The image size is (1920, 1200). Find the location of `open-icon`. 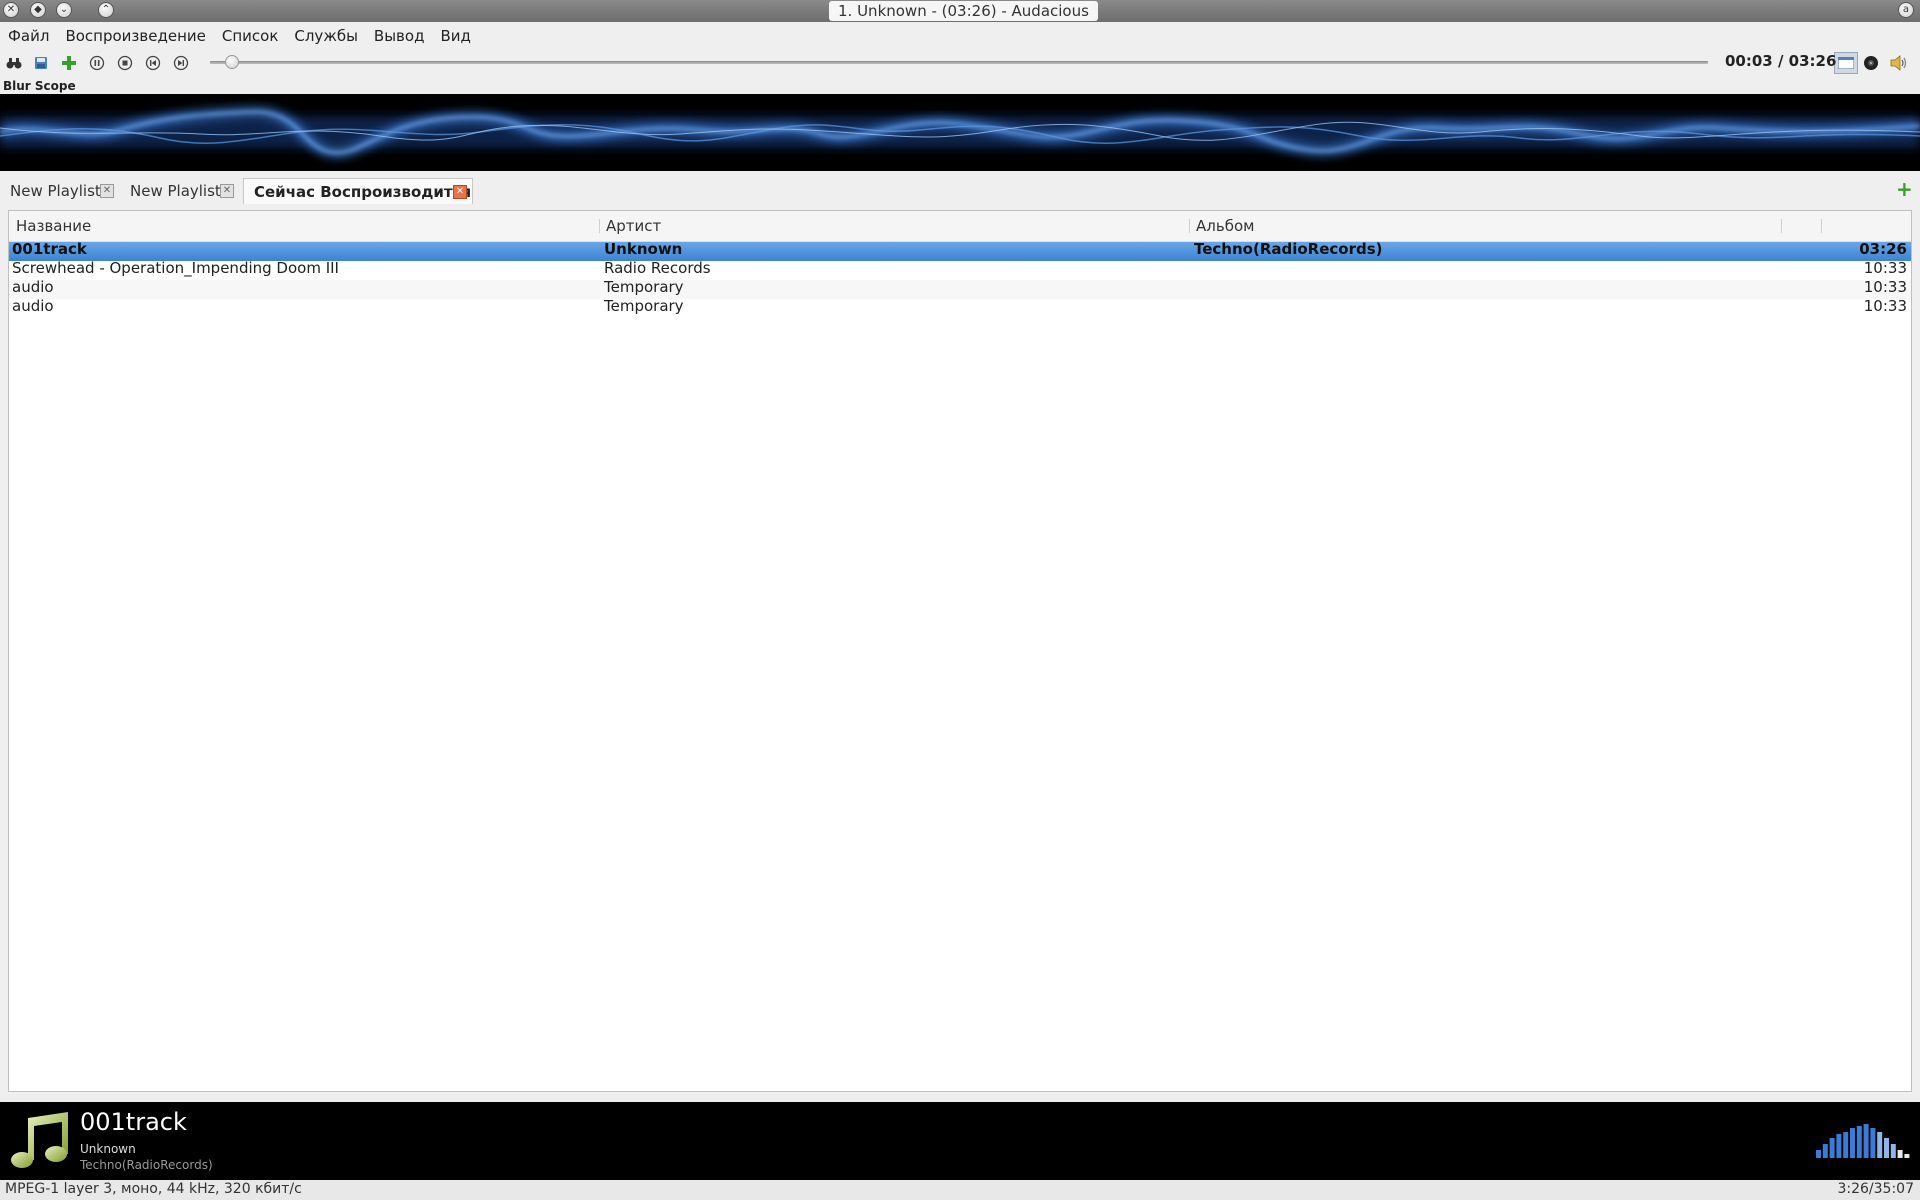

open-icon is located at coordinates (41, 63).